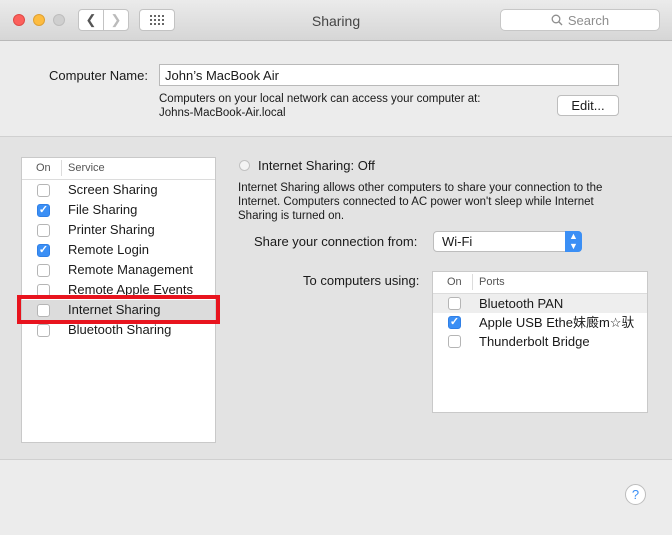 This screenshot has height=535, width=672. Describe the element at coordinates (111, 229) in the screenshot. I see `service-label: Printer Sharing` at that location.